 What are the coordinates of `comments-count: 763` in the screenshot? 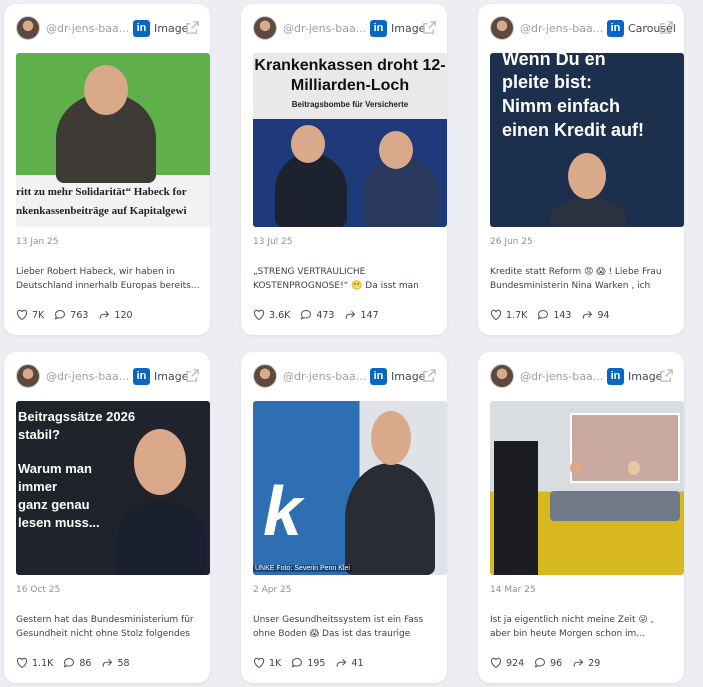 It's located at (79, 315).